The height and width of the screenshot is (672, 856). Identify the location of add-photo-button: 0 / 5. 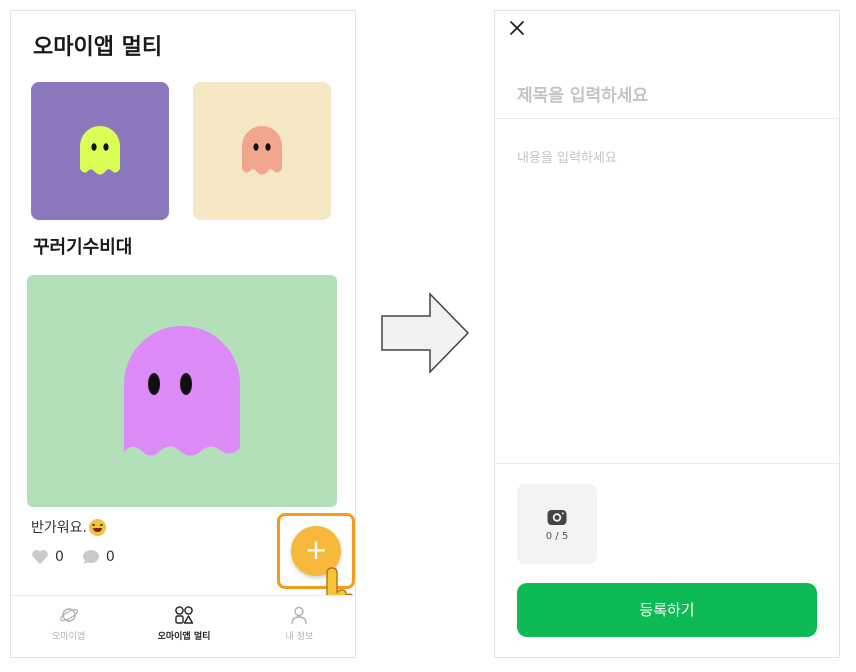
(557, 524).